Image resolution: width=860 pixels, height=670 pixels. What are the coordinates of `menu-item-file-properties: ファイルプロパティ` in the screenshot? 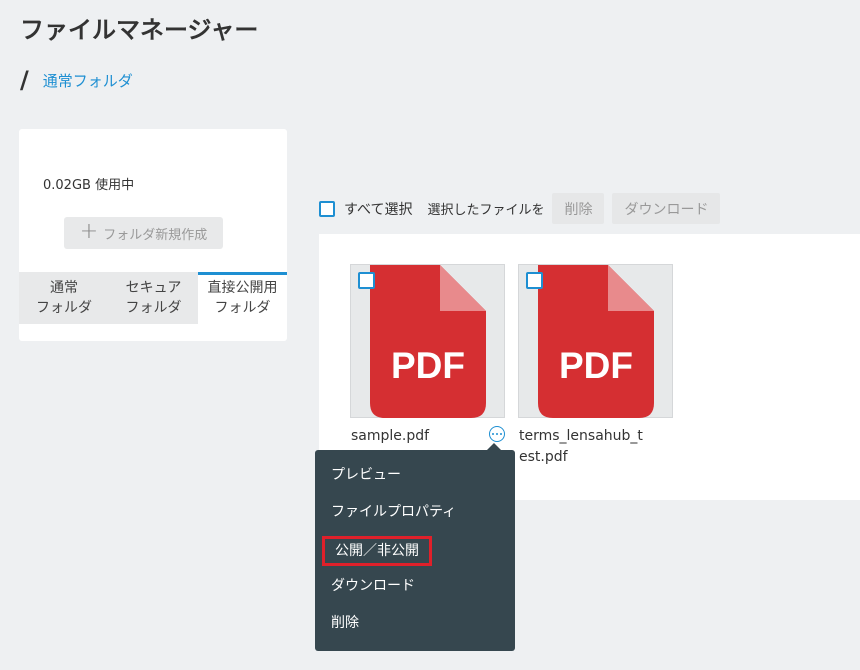 It's located at (415, 517).